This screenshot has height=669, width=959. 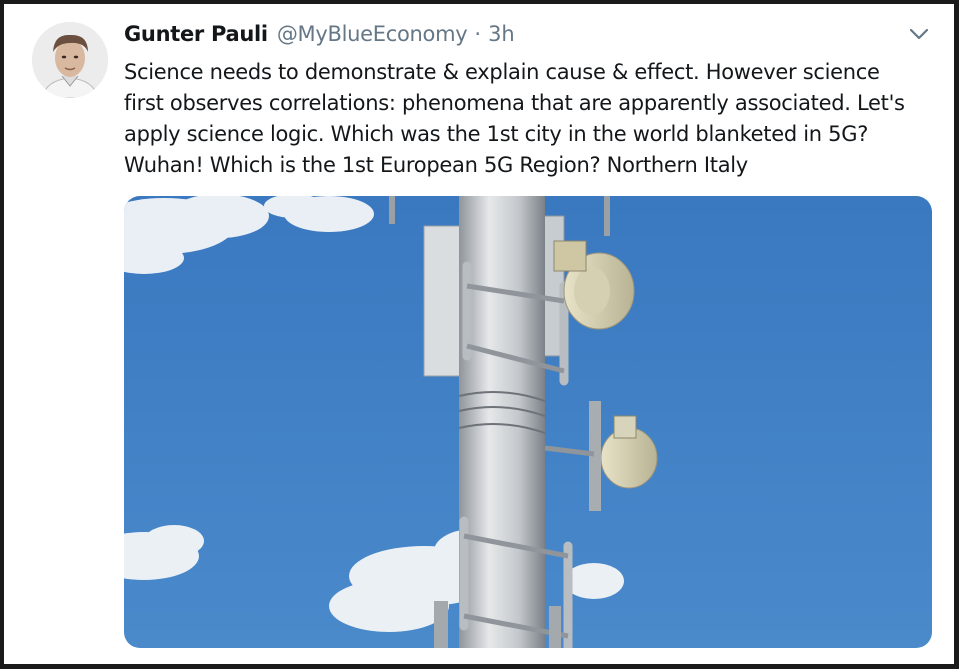 I want to click on avatar, so click(x=70, y=60).